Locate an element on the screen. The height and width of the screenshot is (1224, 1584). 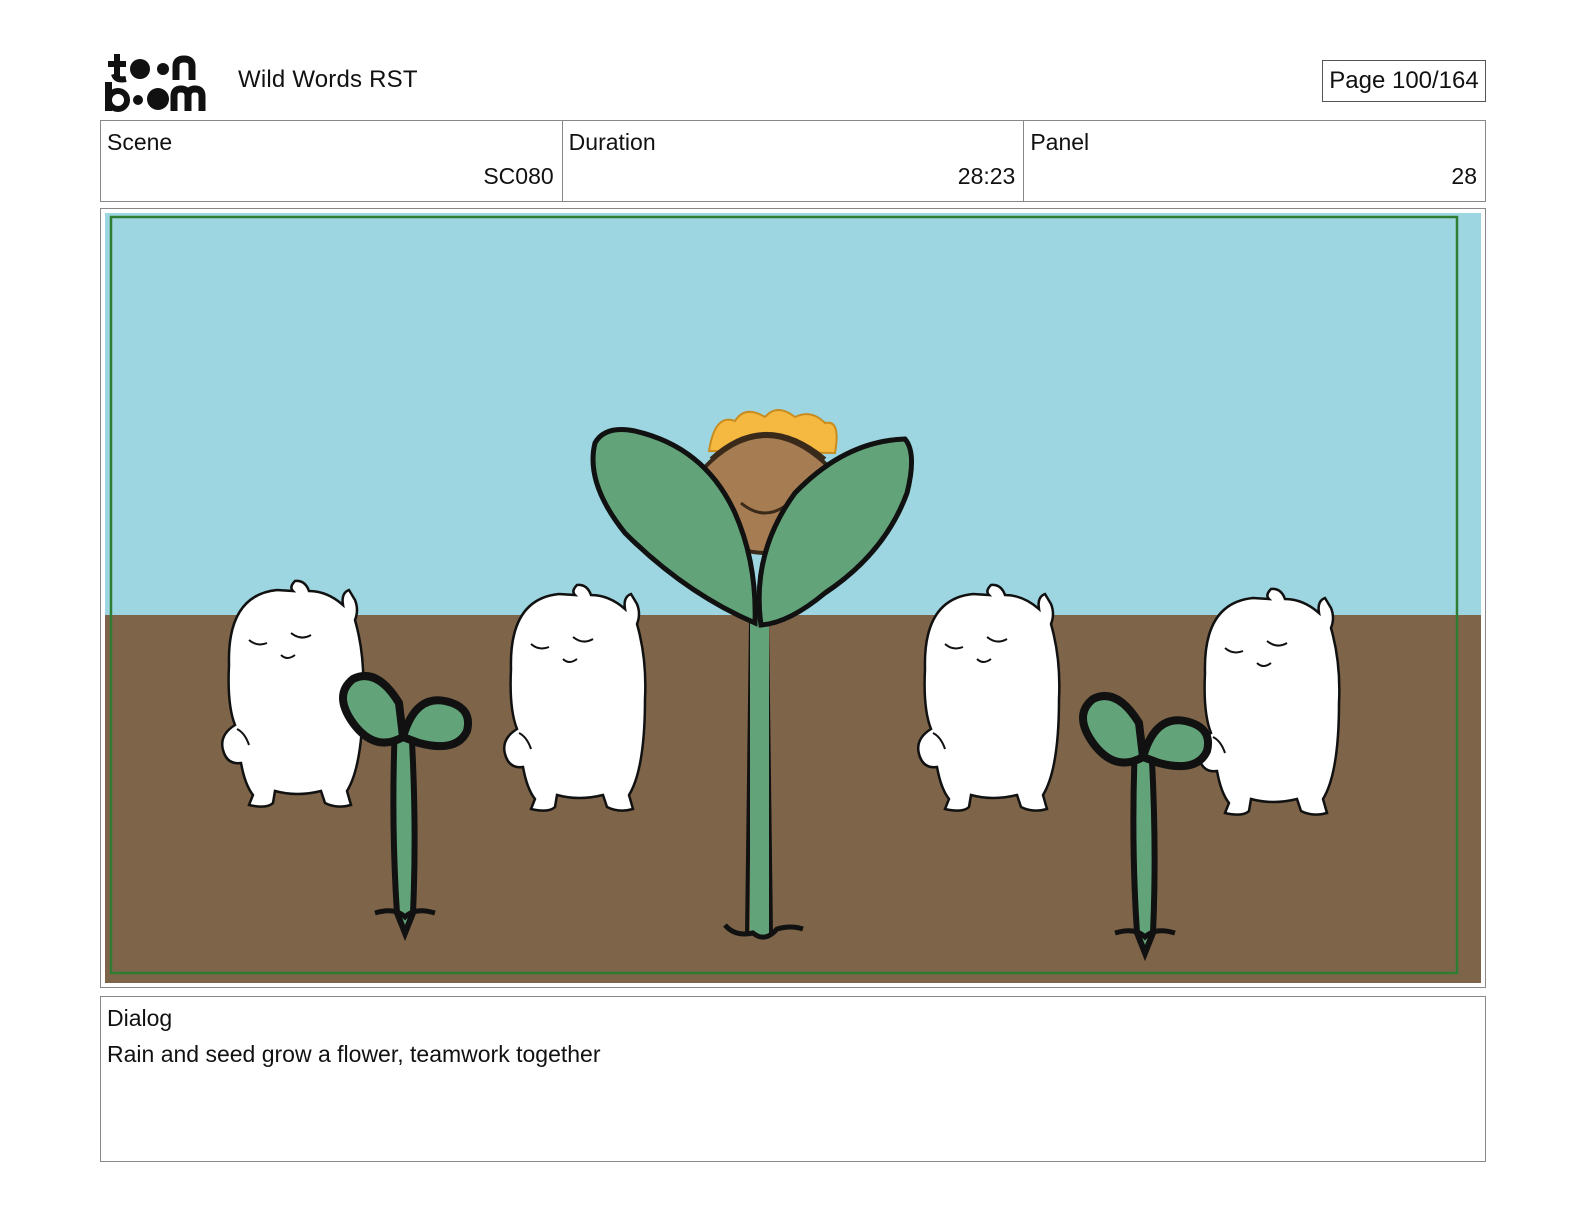
document-title: Wild Words RST is located at coordinates (328, 79).